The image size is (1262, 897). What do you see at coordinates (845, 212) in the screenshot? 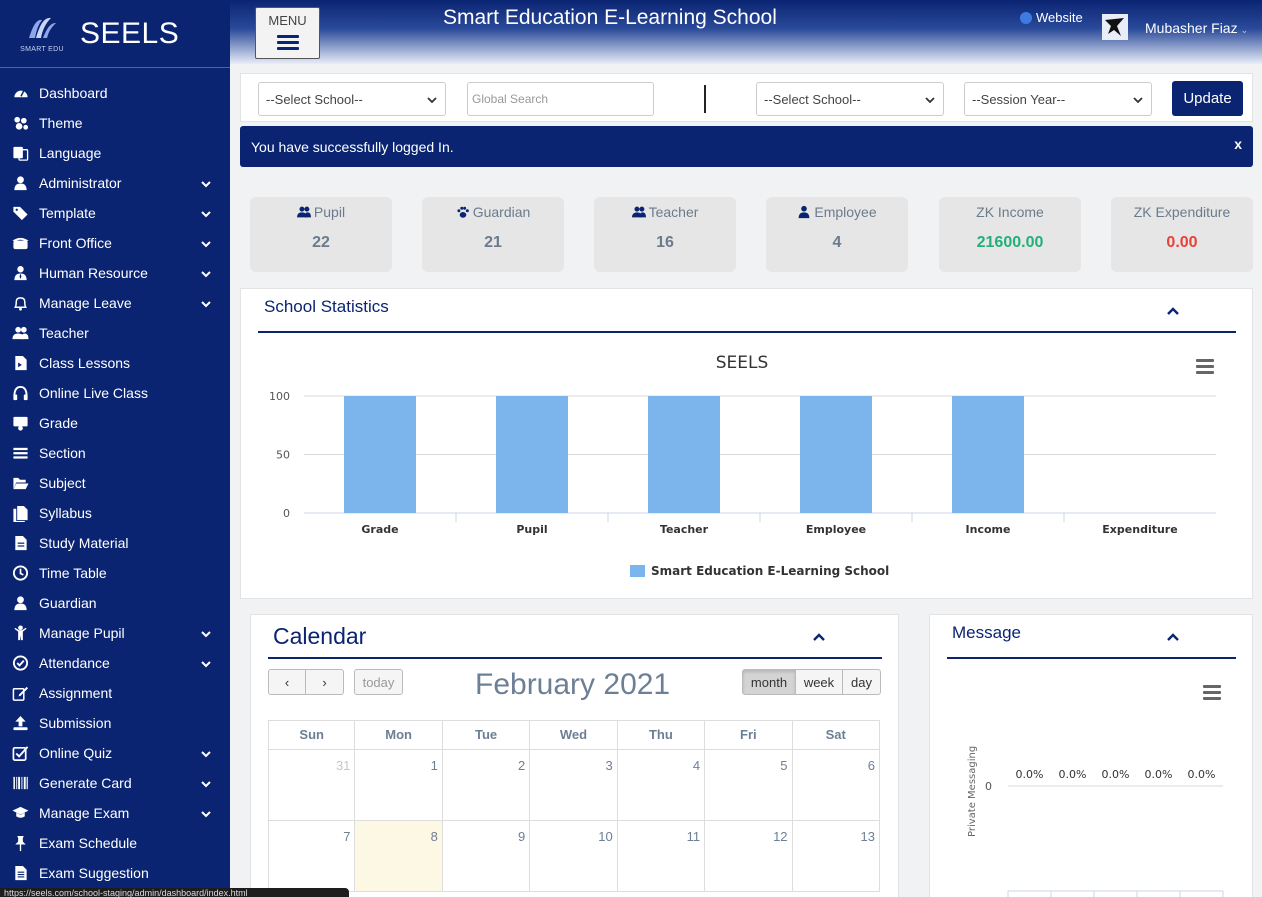
I see `stat-label: Employee` at bounding box center [845, 212].